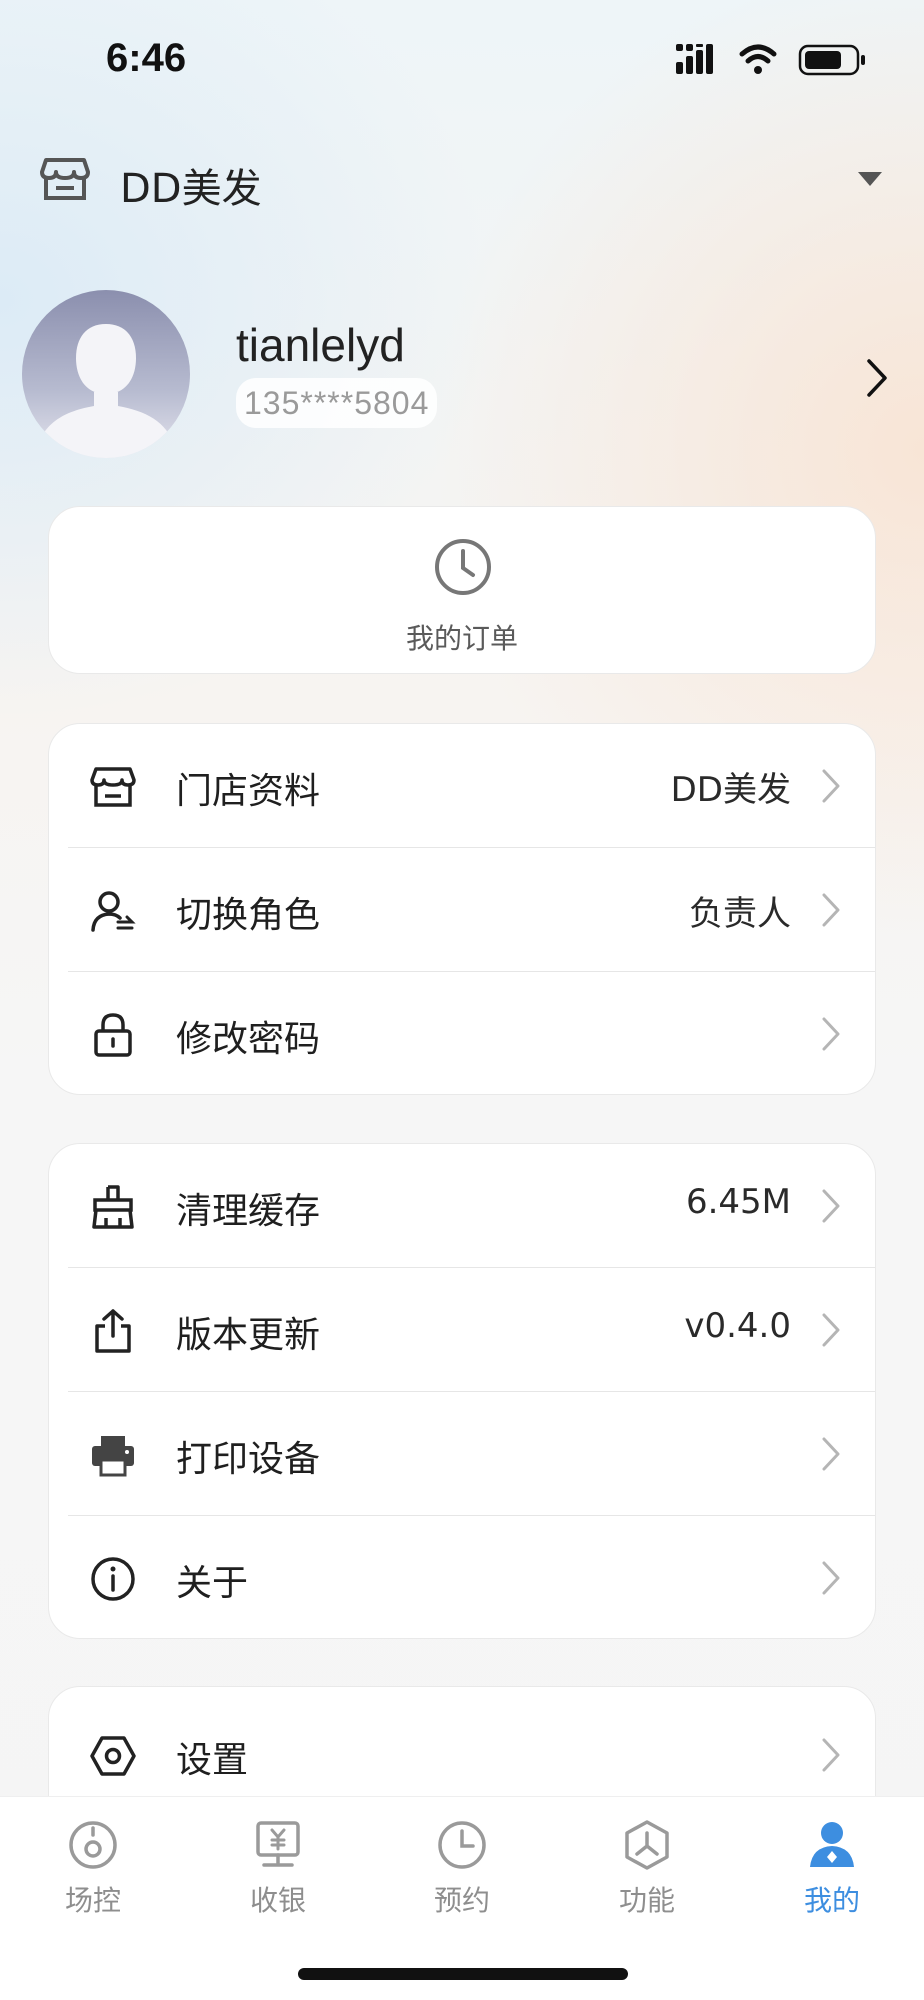 Image resolution: width=924 pixels, height=2000 pixels. Describe the element at coordinates (471, 1206) in the screenshot. I see `clear-cache-row: 清理缓存 6.45M` at that location.